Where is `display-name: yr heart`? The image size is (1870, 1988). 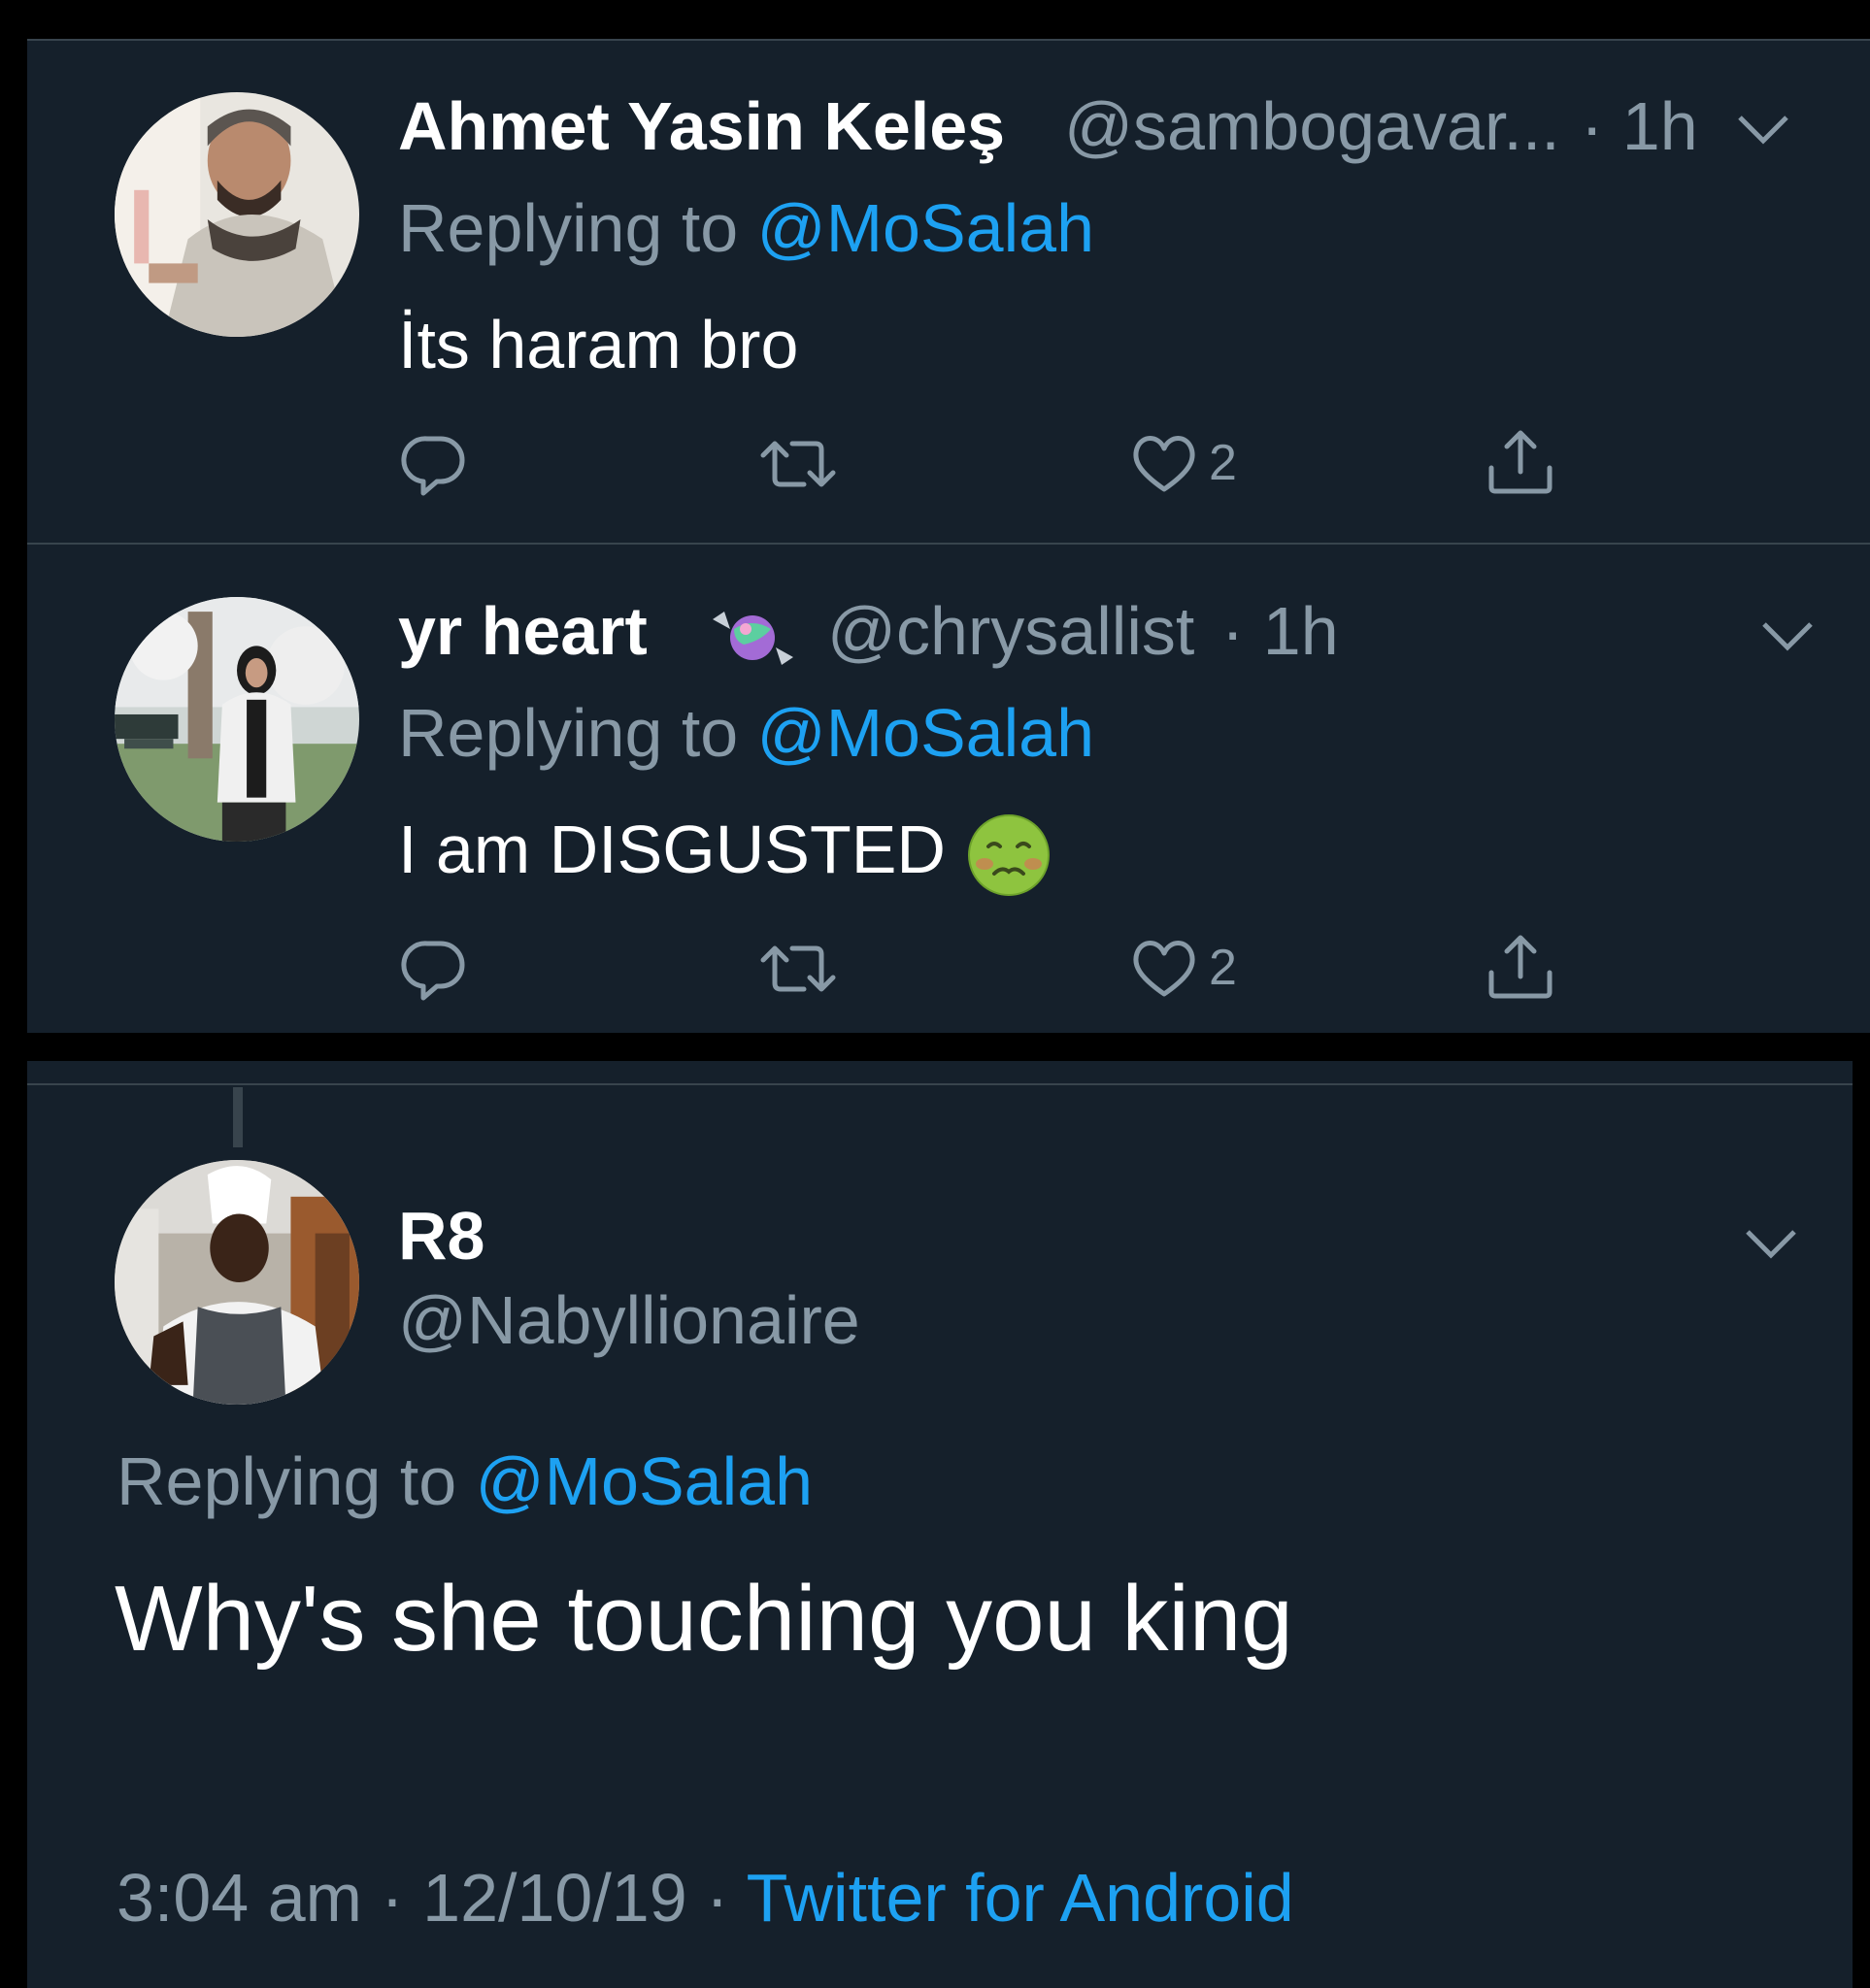
display-name: yr heart is located at coordinates (523, 631).